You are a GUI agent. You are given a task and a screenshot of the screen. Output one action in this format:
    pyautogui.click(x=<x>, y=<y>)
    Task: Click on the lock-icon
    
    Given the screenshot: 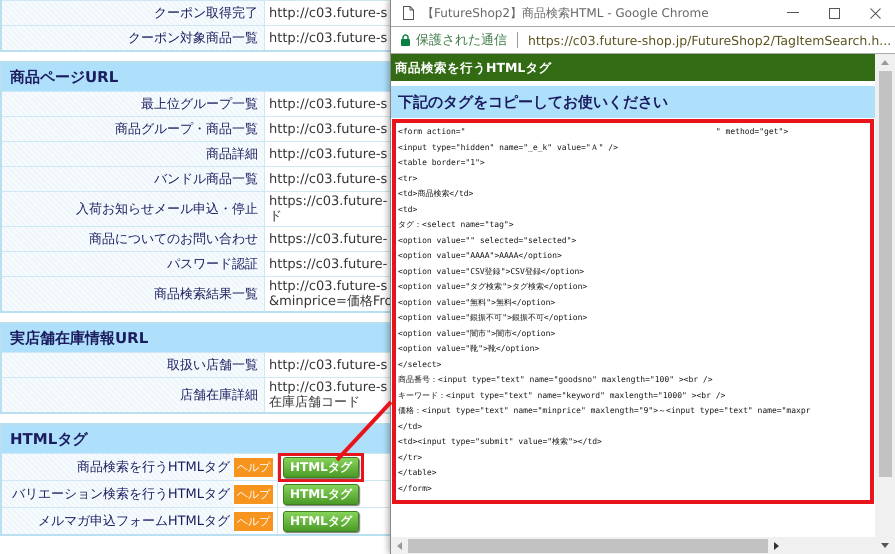 What is the action you would take?
    pyautogui.click(x=405, y=40)
    